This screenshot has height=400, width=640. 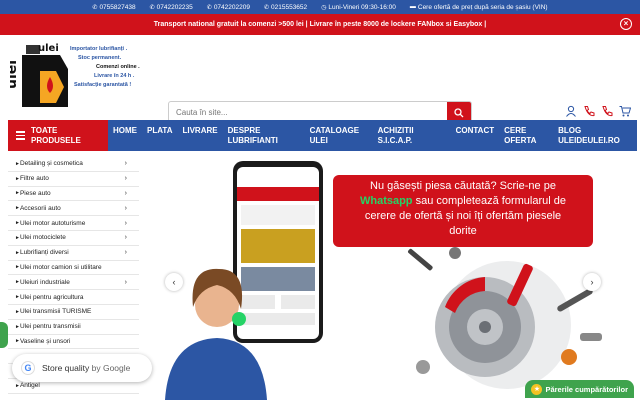 What do you see at coordinates (45, 341) in the screenshot?
I see `sidebar-item-label: Vaseline și unsori` at bounding box center [45, 341].